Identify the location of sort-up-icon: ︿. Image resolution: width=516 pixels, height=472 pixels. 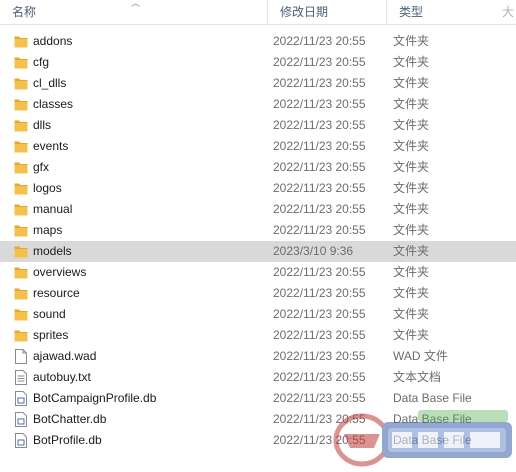
(136, 4).